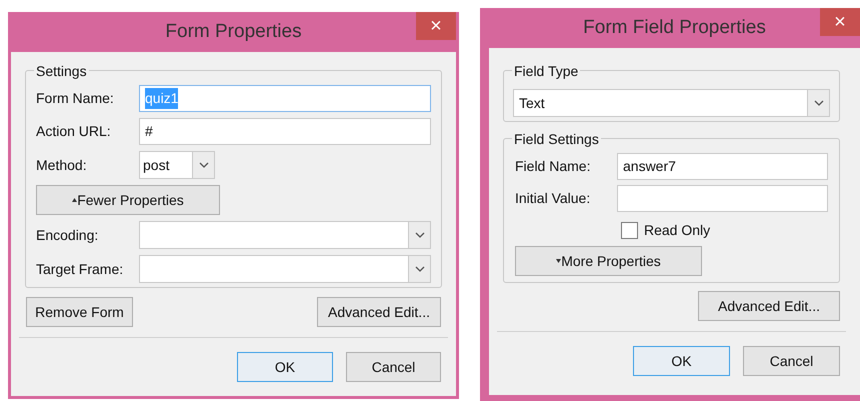 This screenshot has width=860, height=401. What do you see at coordinates (285, 131) in the screenshot?
I see `text-field: #` at bounding box center [285, 131].